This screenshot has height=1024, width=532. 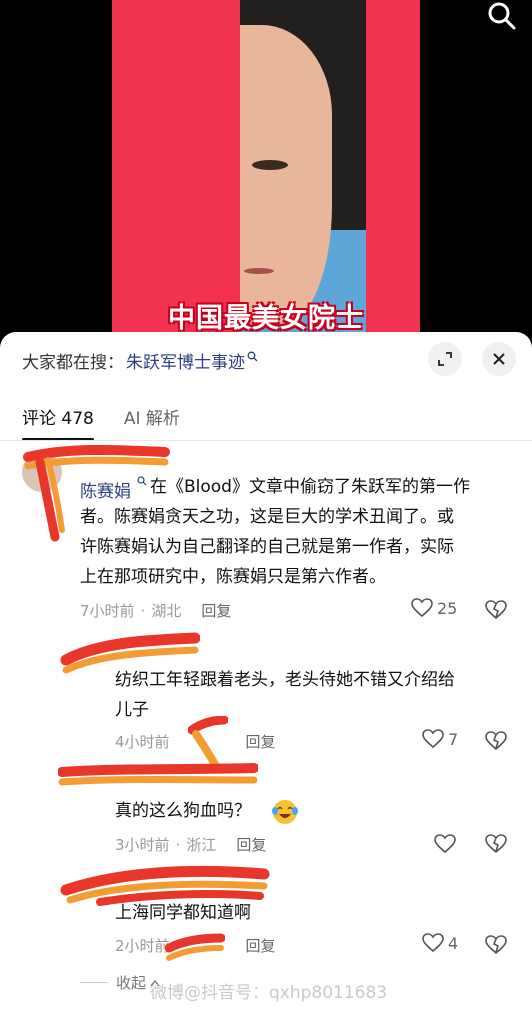 I want to click on like-button: 4, so click(x=440, y=943).